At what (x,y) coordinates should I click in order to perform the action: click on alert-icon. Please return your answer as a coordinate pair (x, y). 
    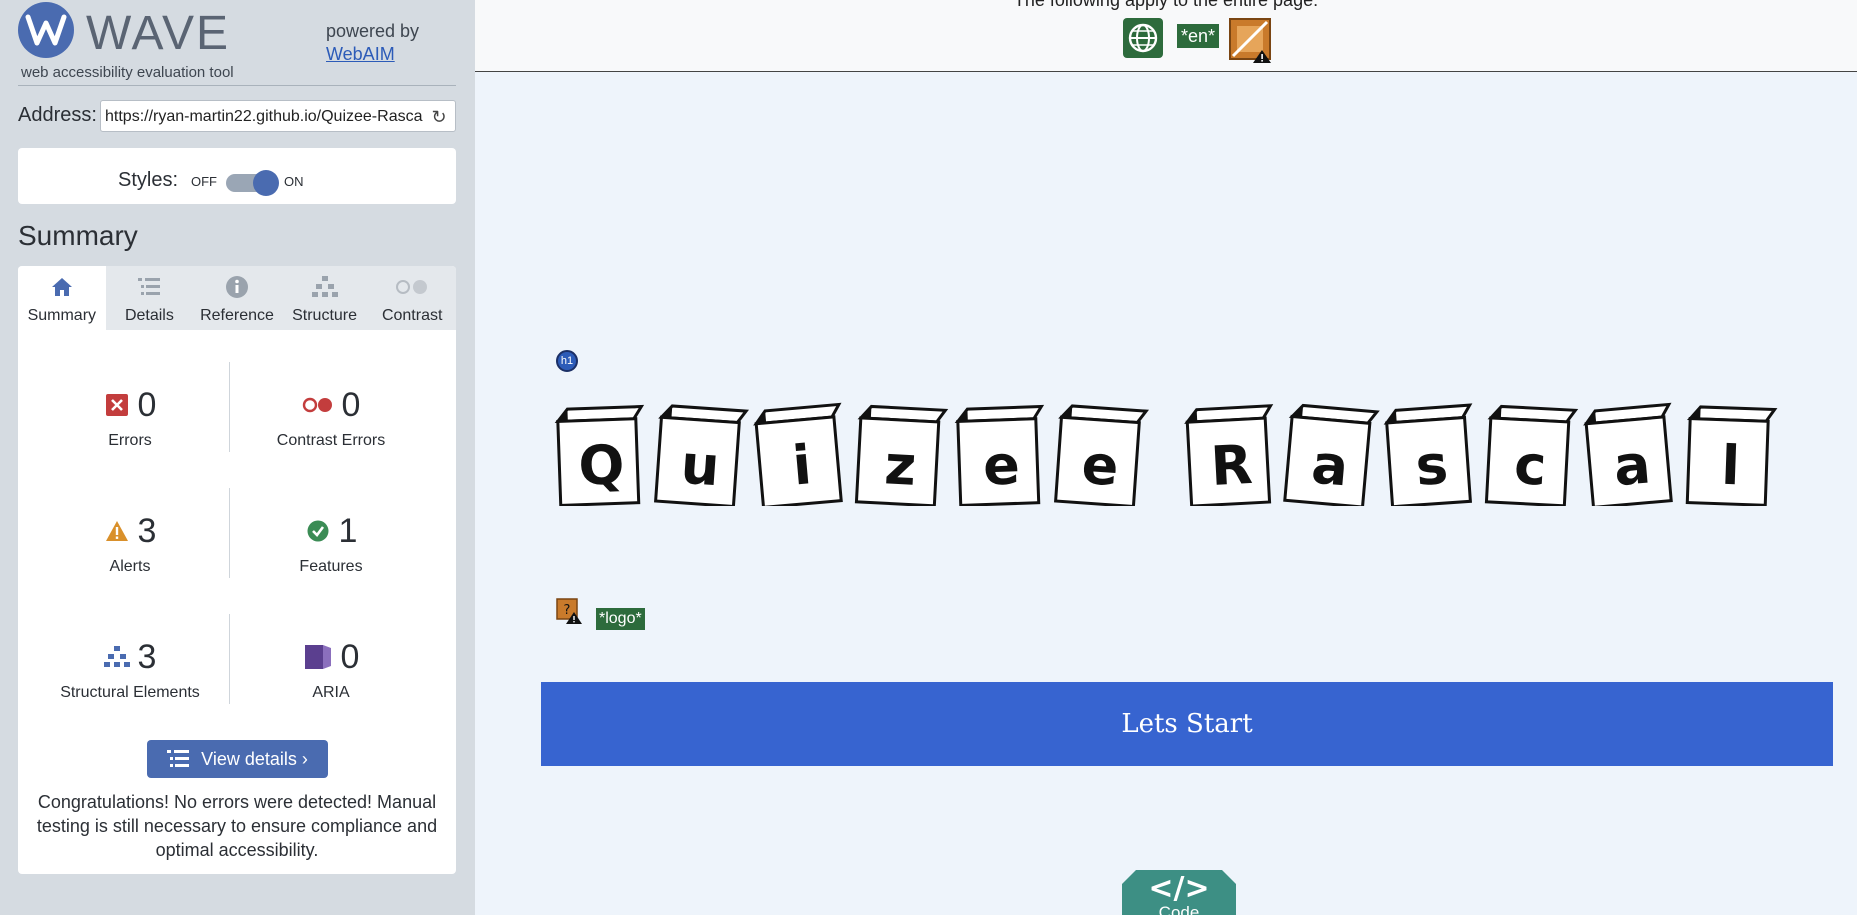
    Looking at the image, I should click on (117, 531).